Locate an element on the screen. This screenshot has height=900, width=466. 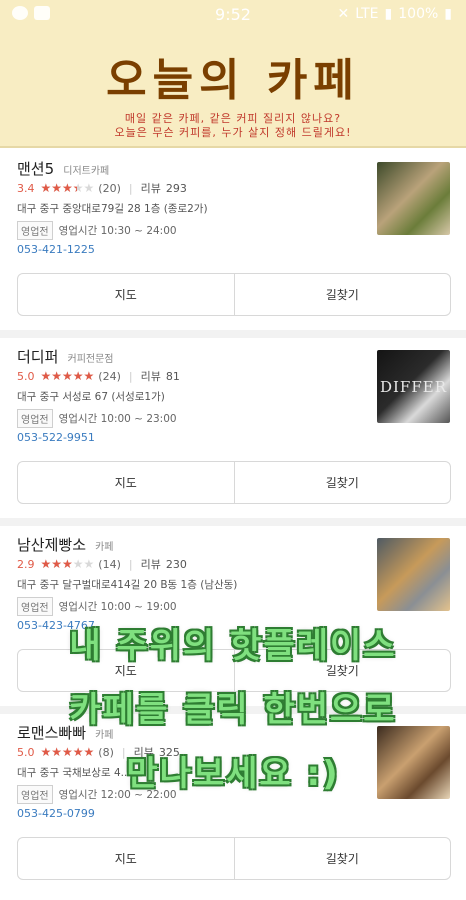
review-value: 230 is located at coordinates (176, 564).